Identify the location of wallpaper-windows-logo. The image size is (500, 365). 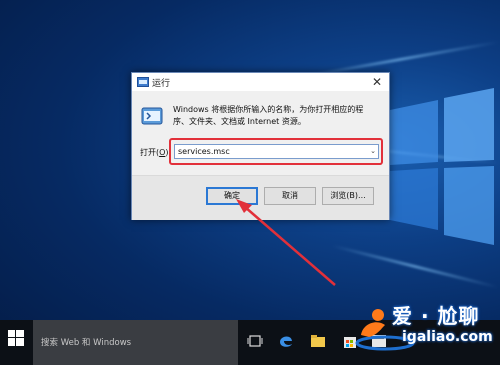
(442, 166).